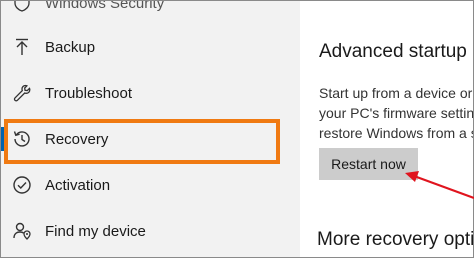  What do you see at coordinates (22, 231) in the screenshot?
I see `person-location-icon` at bounding box center [22, 231].